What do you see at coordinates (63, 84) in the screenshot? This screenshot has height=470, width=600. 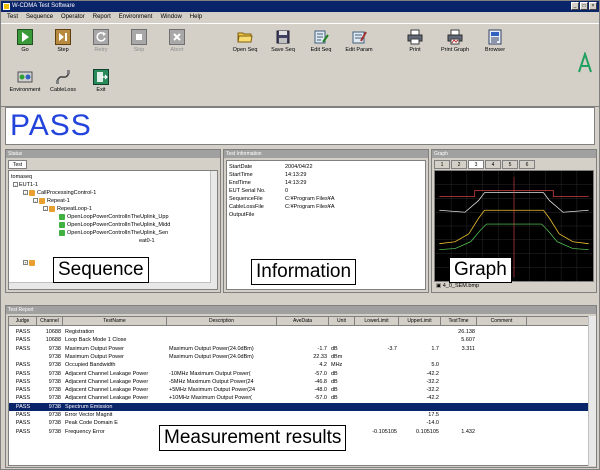 I see `cable-loss-button: CableLoss` at bounding box center [63, 84].